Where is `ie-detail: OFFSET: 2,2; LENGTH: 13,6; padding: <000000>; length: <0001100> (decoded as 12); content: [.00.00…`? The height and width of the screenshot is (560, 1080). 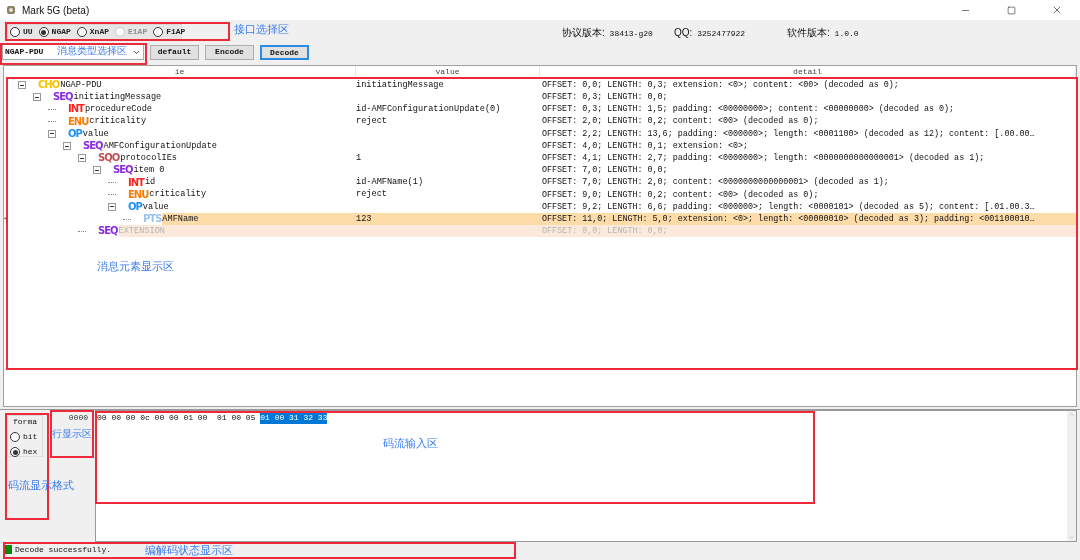
ie-detail: OFFSET: 2,2; LENGTH: 13,6; padding: <000000>; length: <0001100> (decoded as 12); content: [.00.00… is located at coordinates (788, 133).